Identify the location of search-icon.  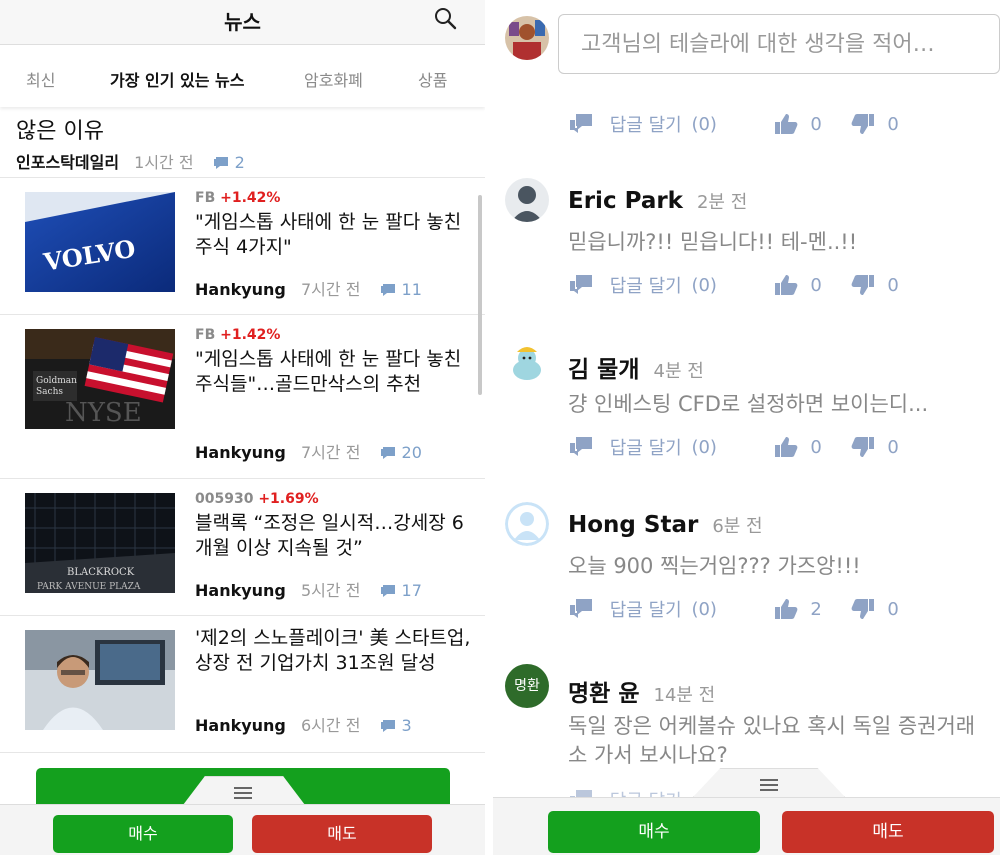
(445, 18).